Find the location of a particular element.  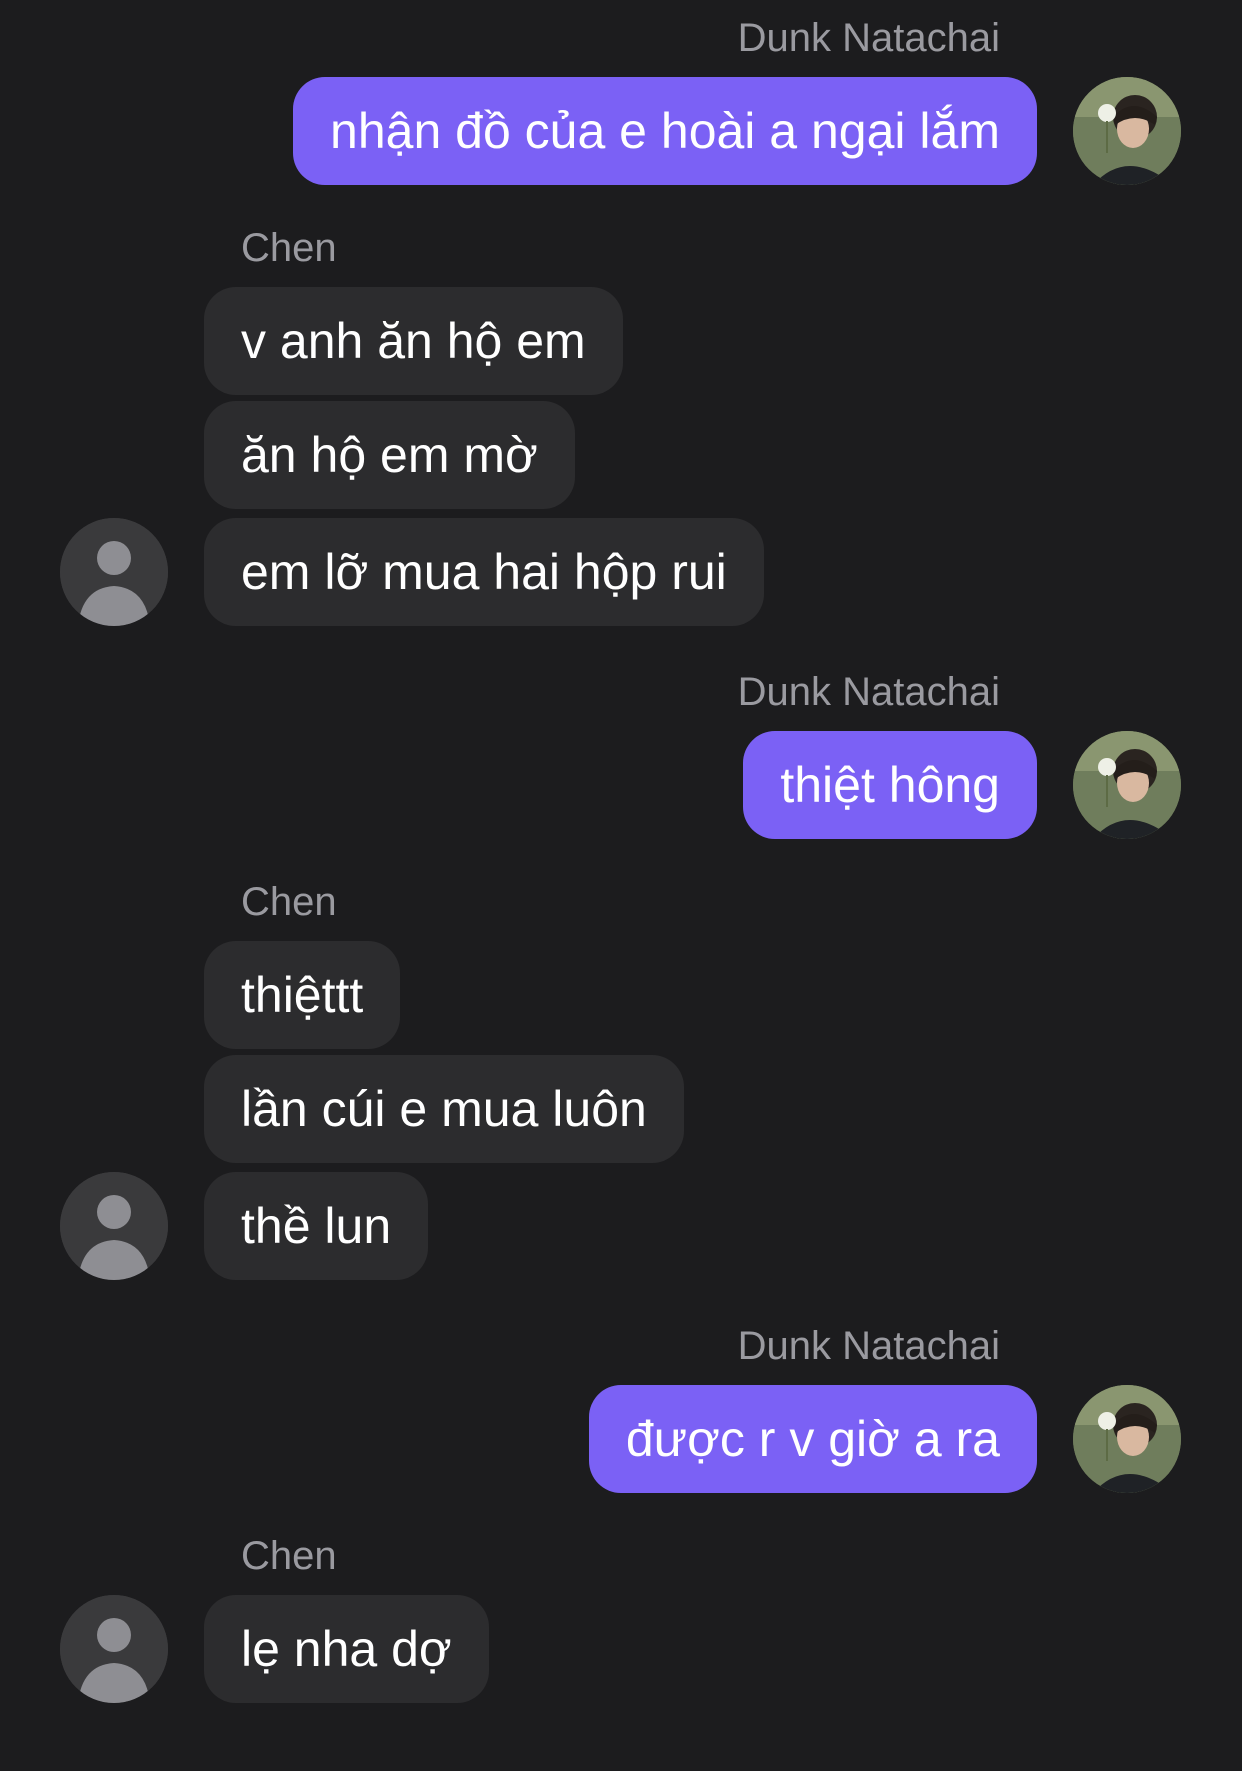

message-bubble-incoming: v anh ăn hộ em is located at coordinates (413, 341).